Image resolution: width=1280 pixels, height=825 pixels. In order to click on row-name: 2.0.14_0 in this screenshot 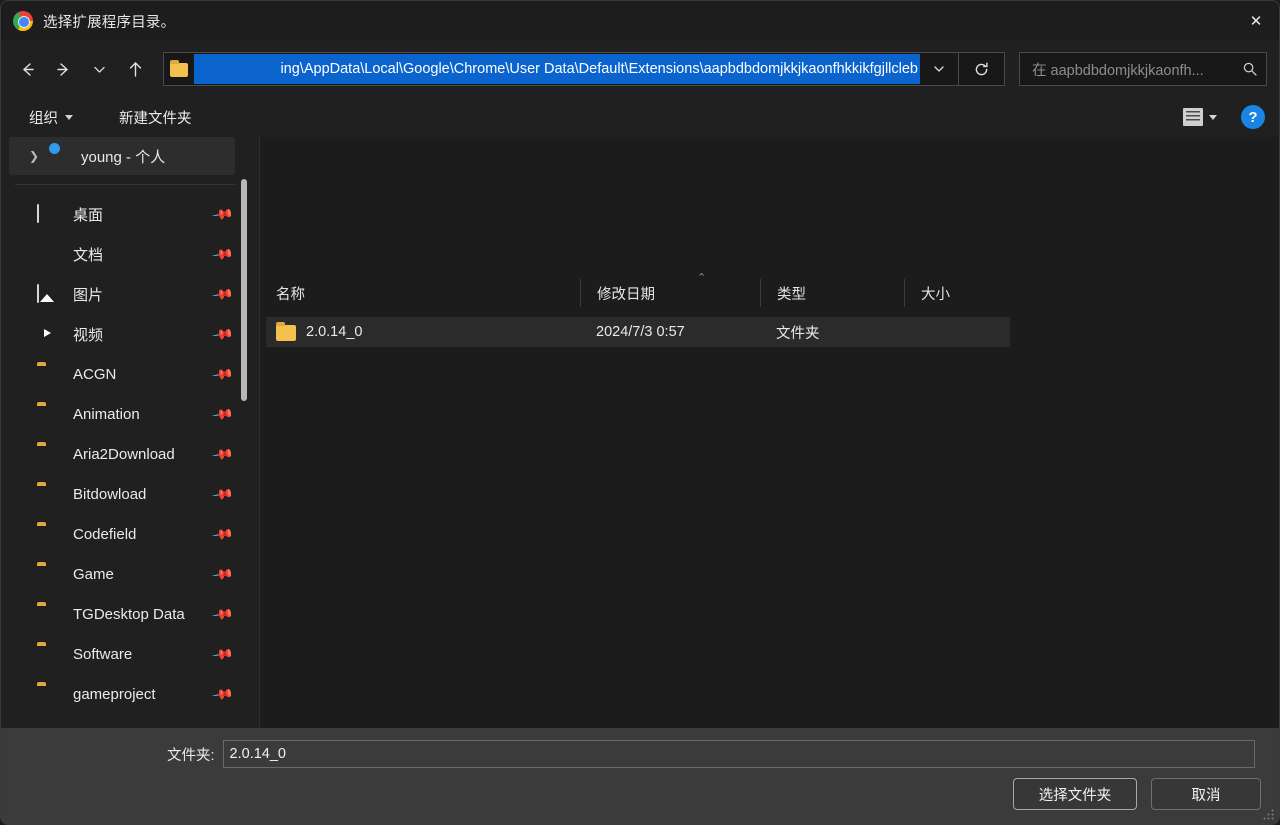, I will do `click(334, 332)`.